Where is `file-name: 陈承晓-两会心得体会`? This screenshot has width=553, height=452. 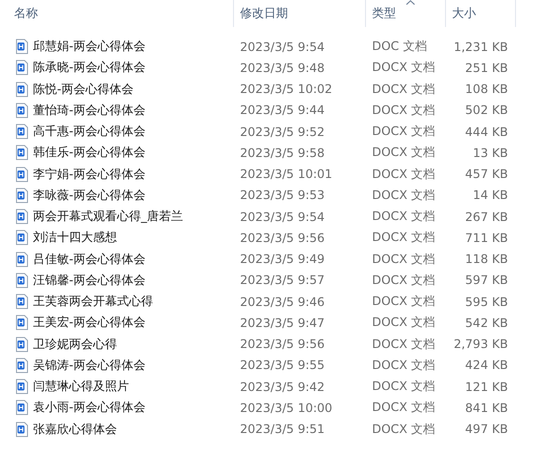 file-name: 陈承晓-两会心得体会 is located at coordinates (89, 67).